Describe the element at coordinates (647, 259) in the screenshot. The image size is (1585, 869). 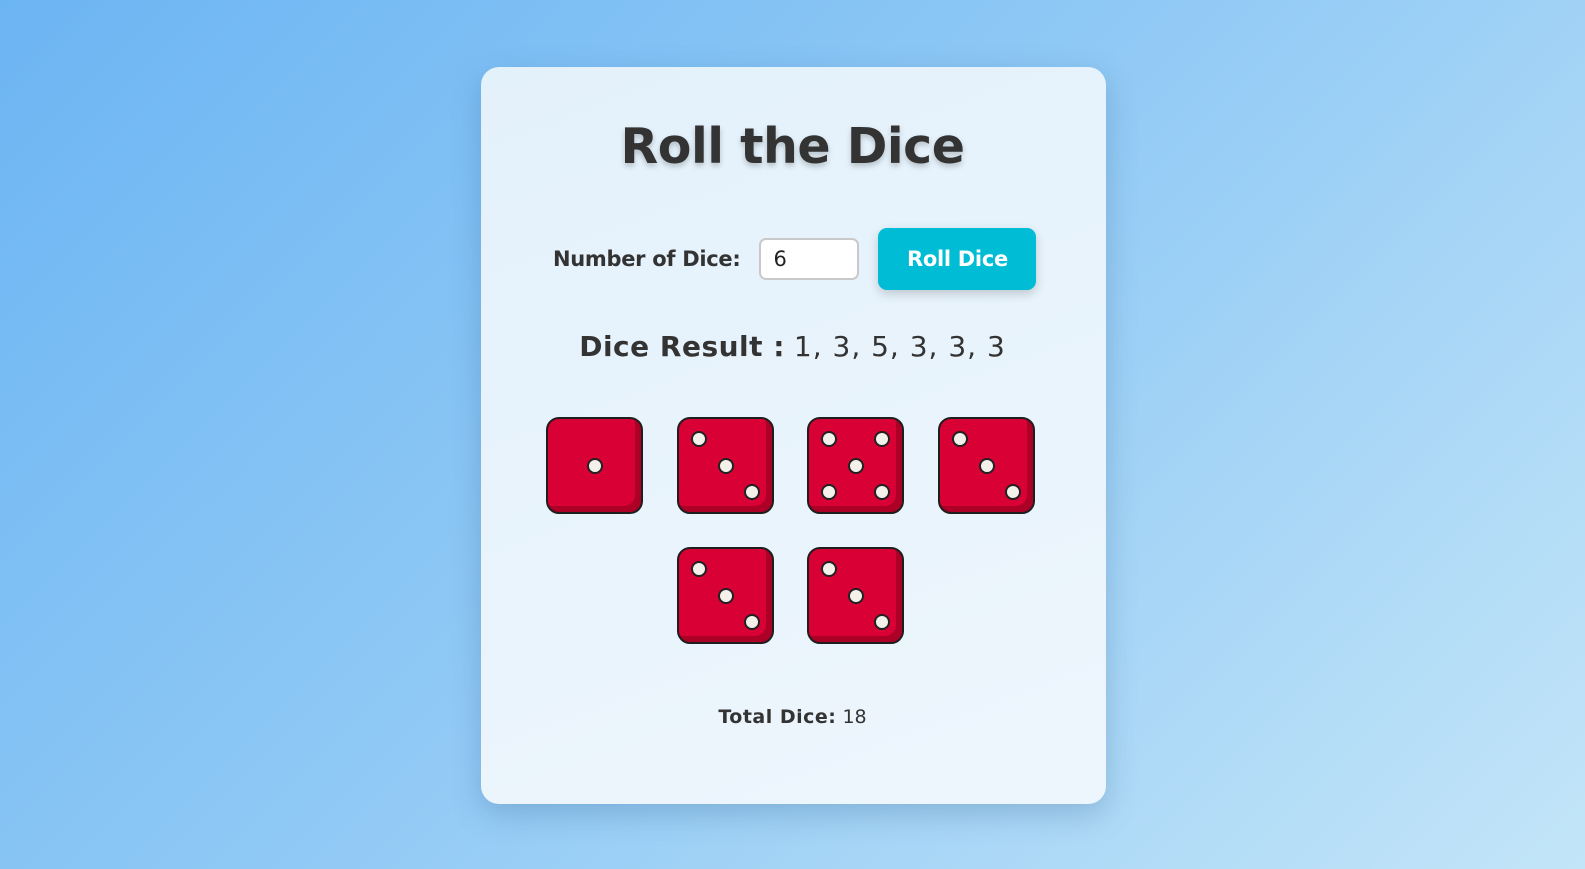
I see `dice-count-label: Number of Dice:` at that location.